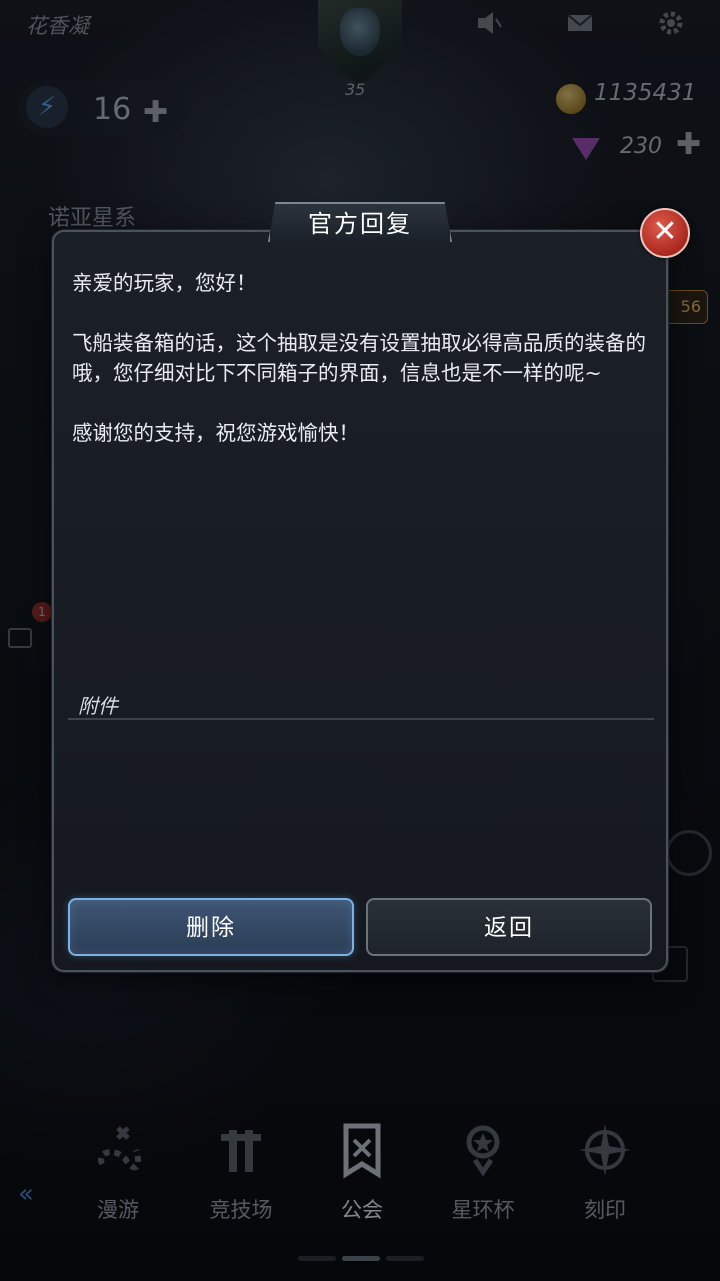  I want to click on player-level: 35, so click(355, 89).